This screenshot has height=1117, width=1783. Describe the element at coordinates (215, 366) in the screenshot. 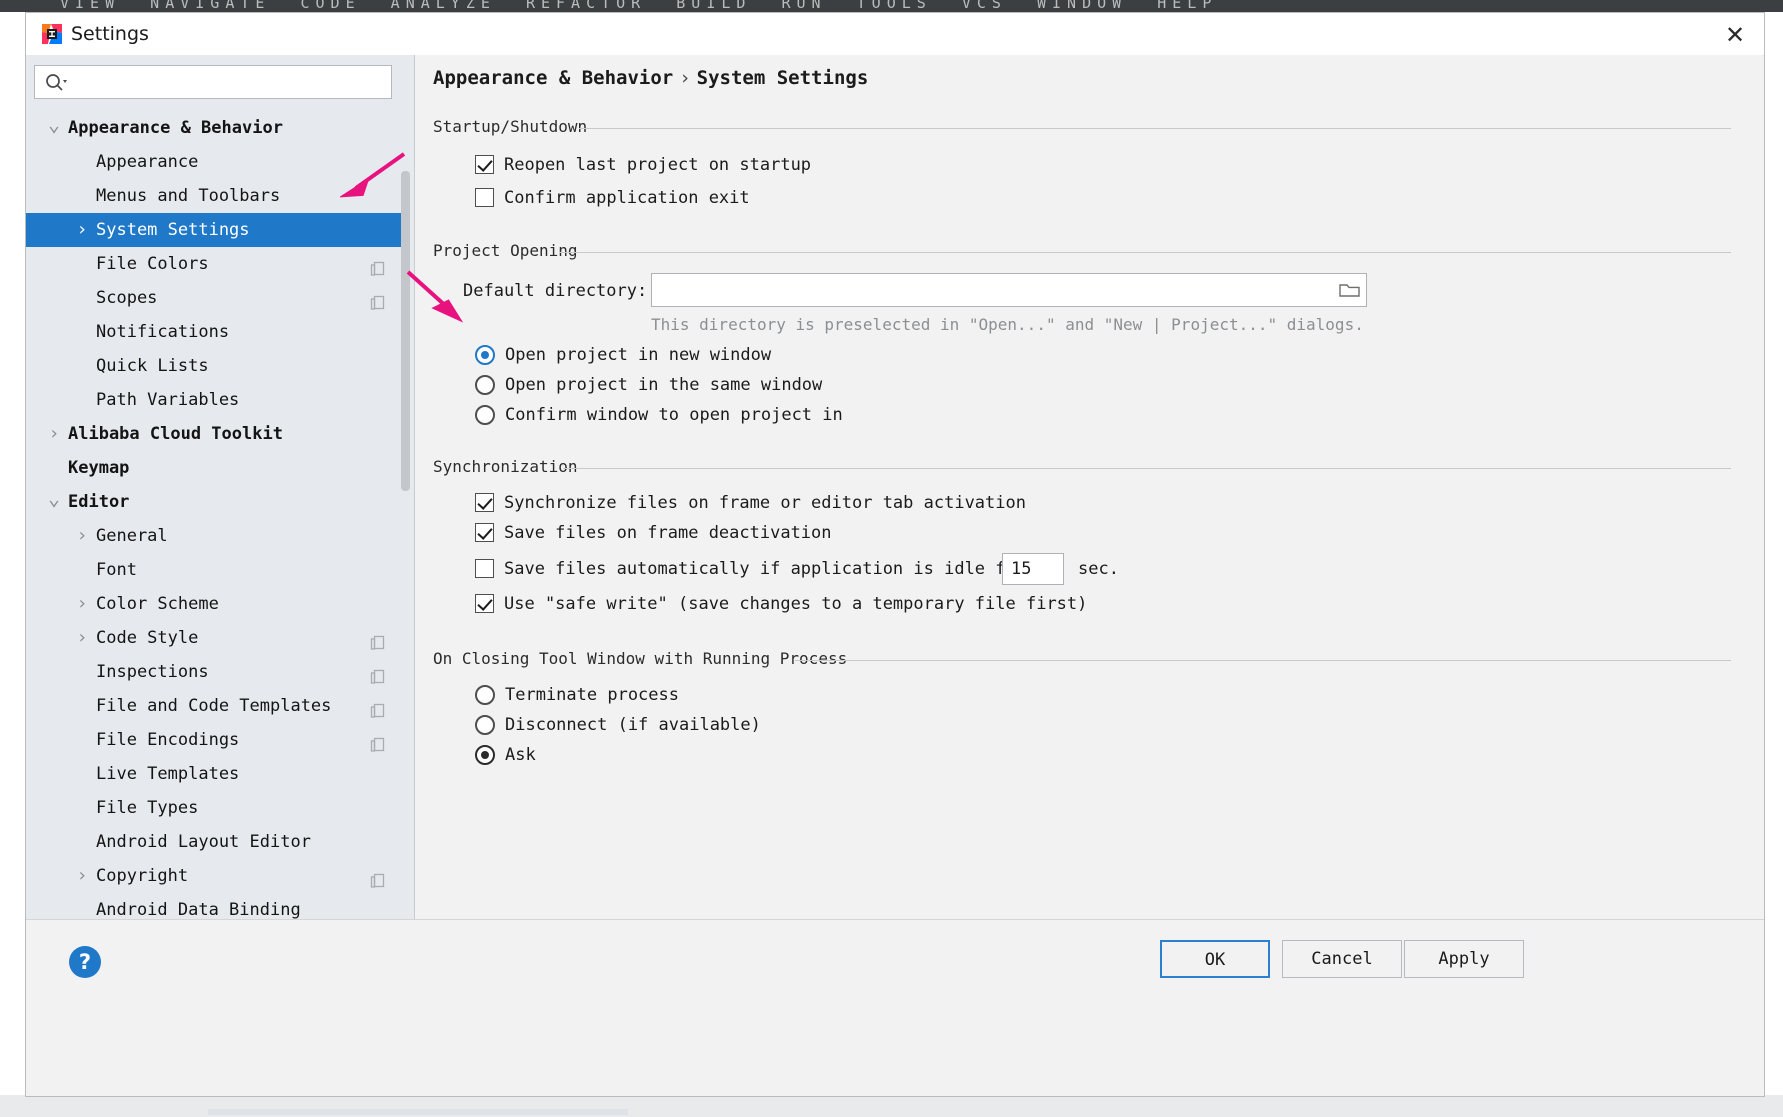

I see `sidebar-item-quick-lists: Quick Lists` at that location.